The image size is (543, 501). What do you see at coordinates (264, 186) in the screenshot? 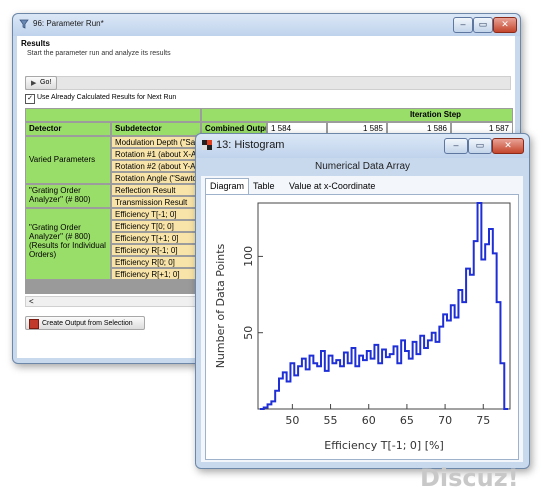
I see `tab-table: Table` at bounding box center [264, 186].